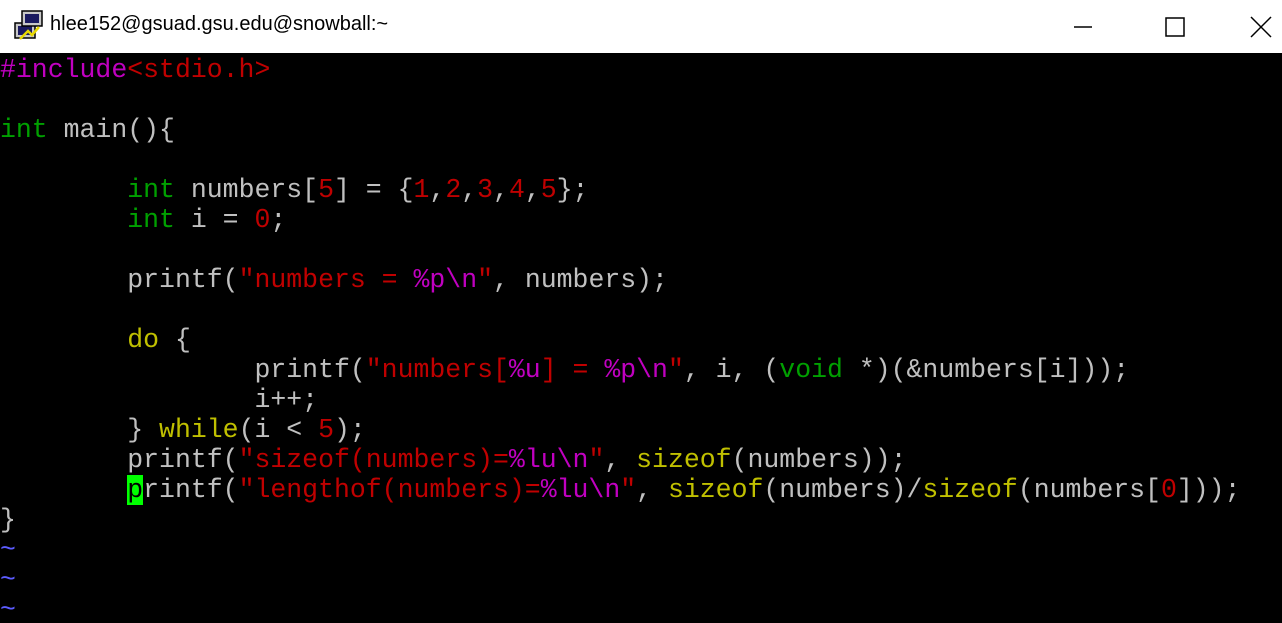 Image resolution: width=1282 pixels, height=623 pixels. What do you see at coordinates (843, 490) in the screenshot?
I see `code-token: (numbers)/` at bounding box center [843, 490].